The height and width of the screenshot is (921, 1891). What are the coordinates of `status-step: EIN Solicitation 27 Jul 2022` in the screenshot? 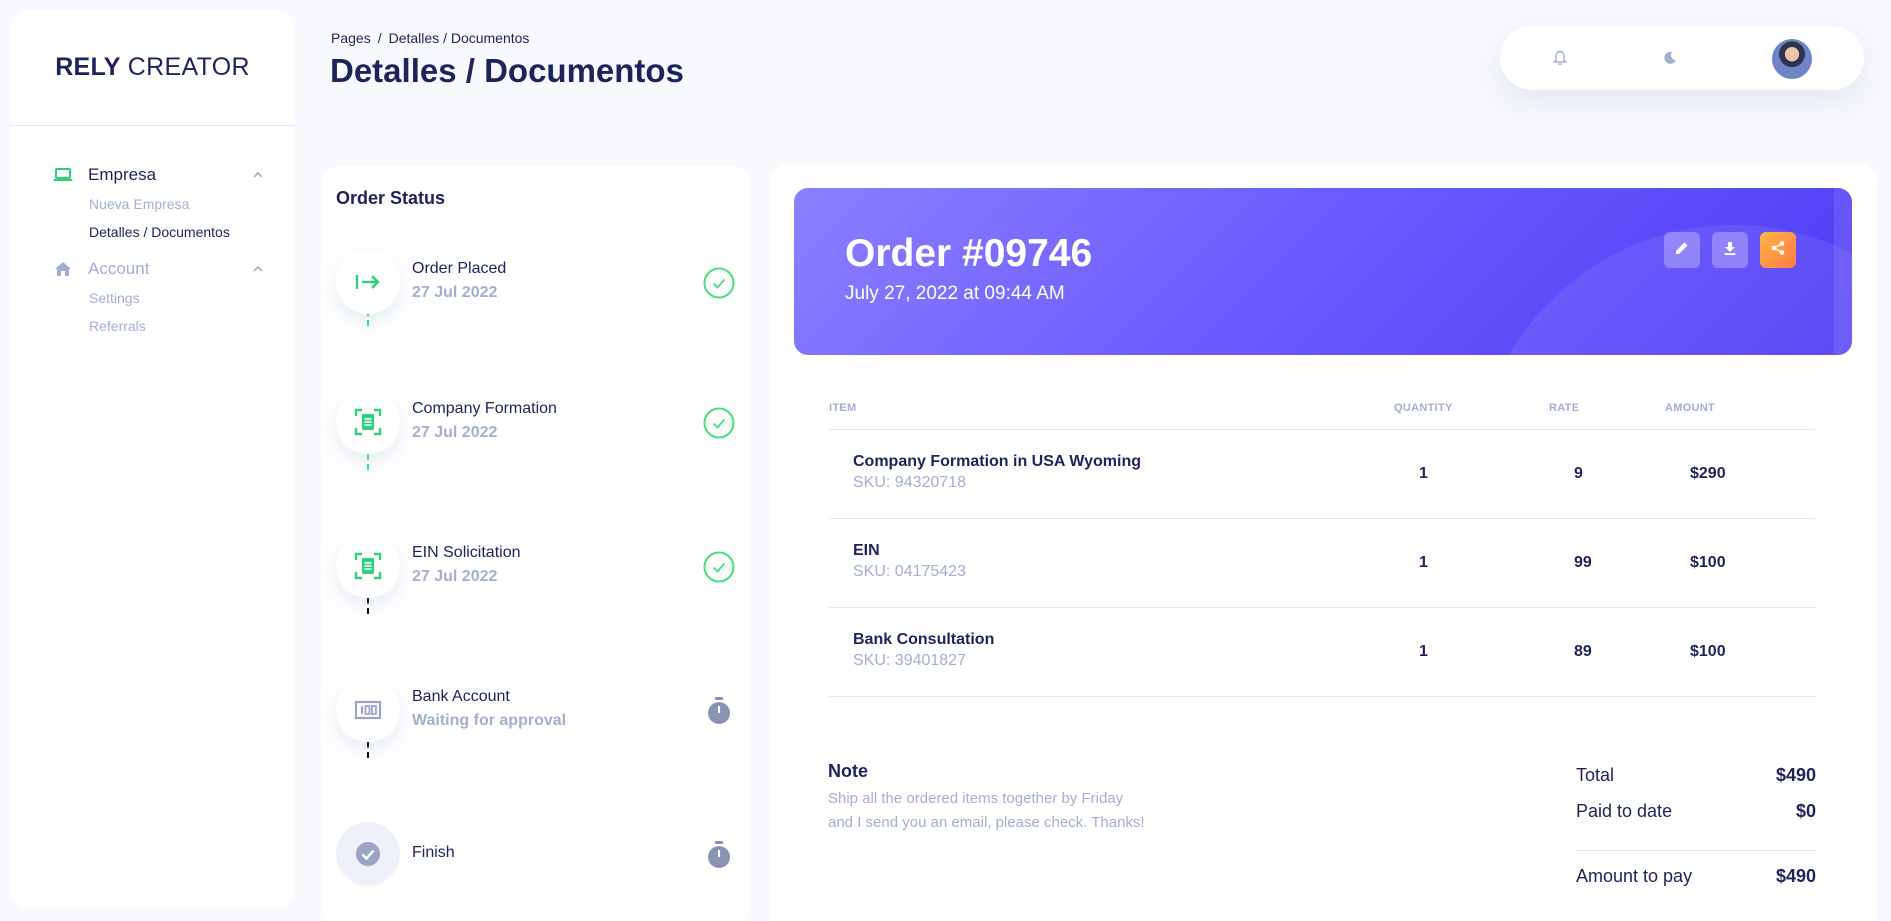 It's located at (535, 569).